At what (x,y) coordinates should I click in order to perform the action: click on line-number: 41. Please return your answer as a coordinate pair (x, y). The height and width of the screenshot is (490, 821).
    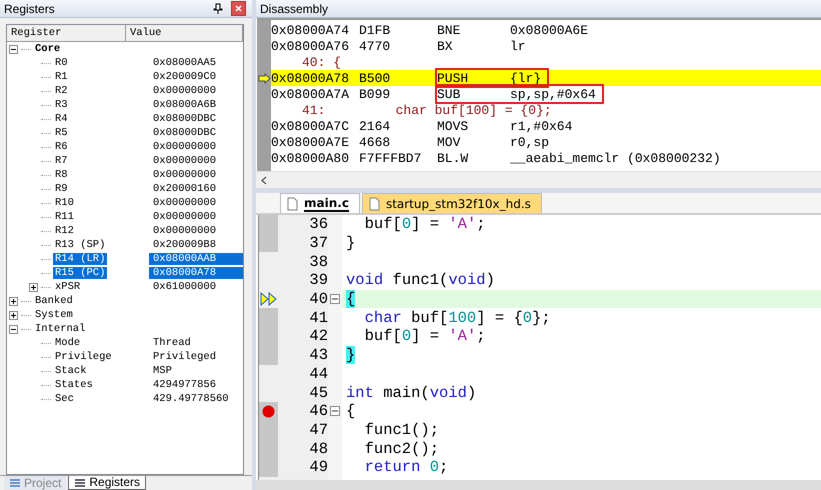
    Looking at the image, I should click on (318, 317).